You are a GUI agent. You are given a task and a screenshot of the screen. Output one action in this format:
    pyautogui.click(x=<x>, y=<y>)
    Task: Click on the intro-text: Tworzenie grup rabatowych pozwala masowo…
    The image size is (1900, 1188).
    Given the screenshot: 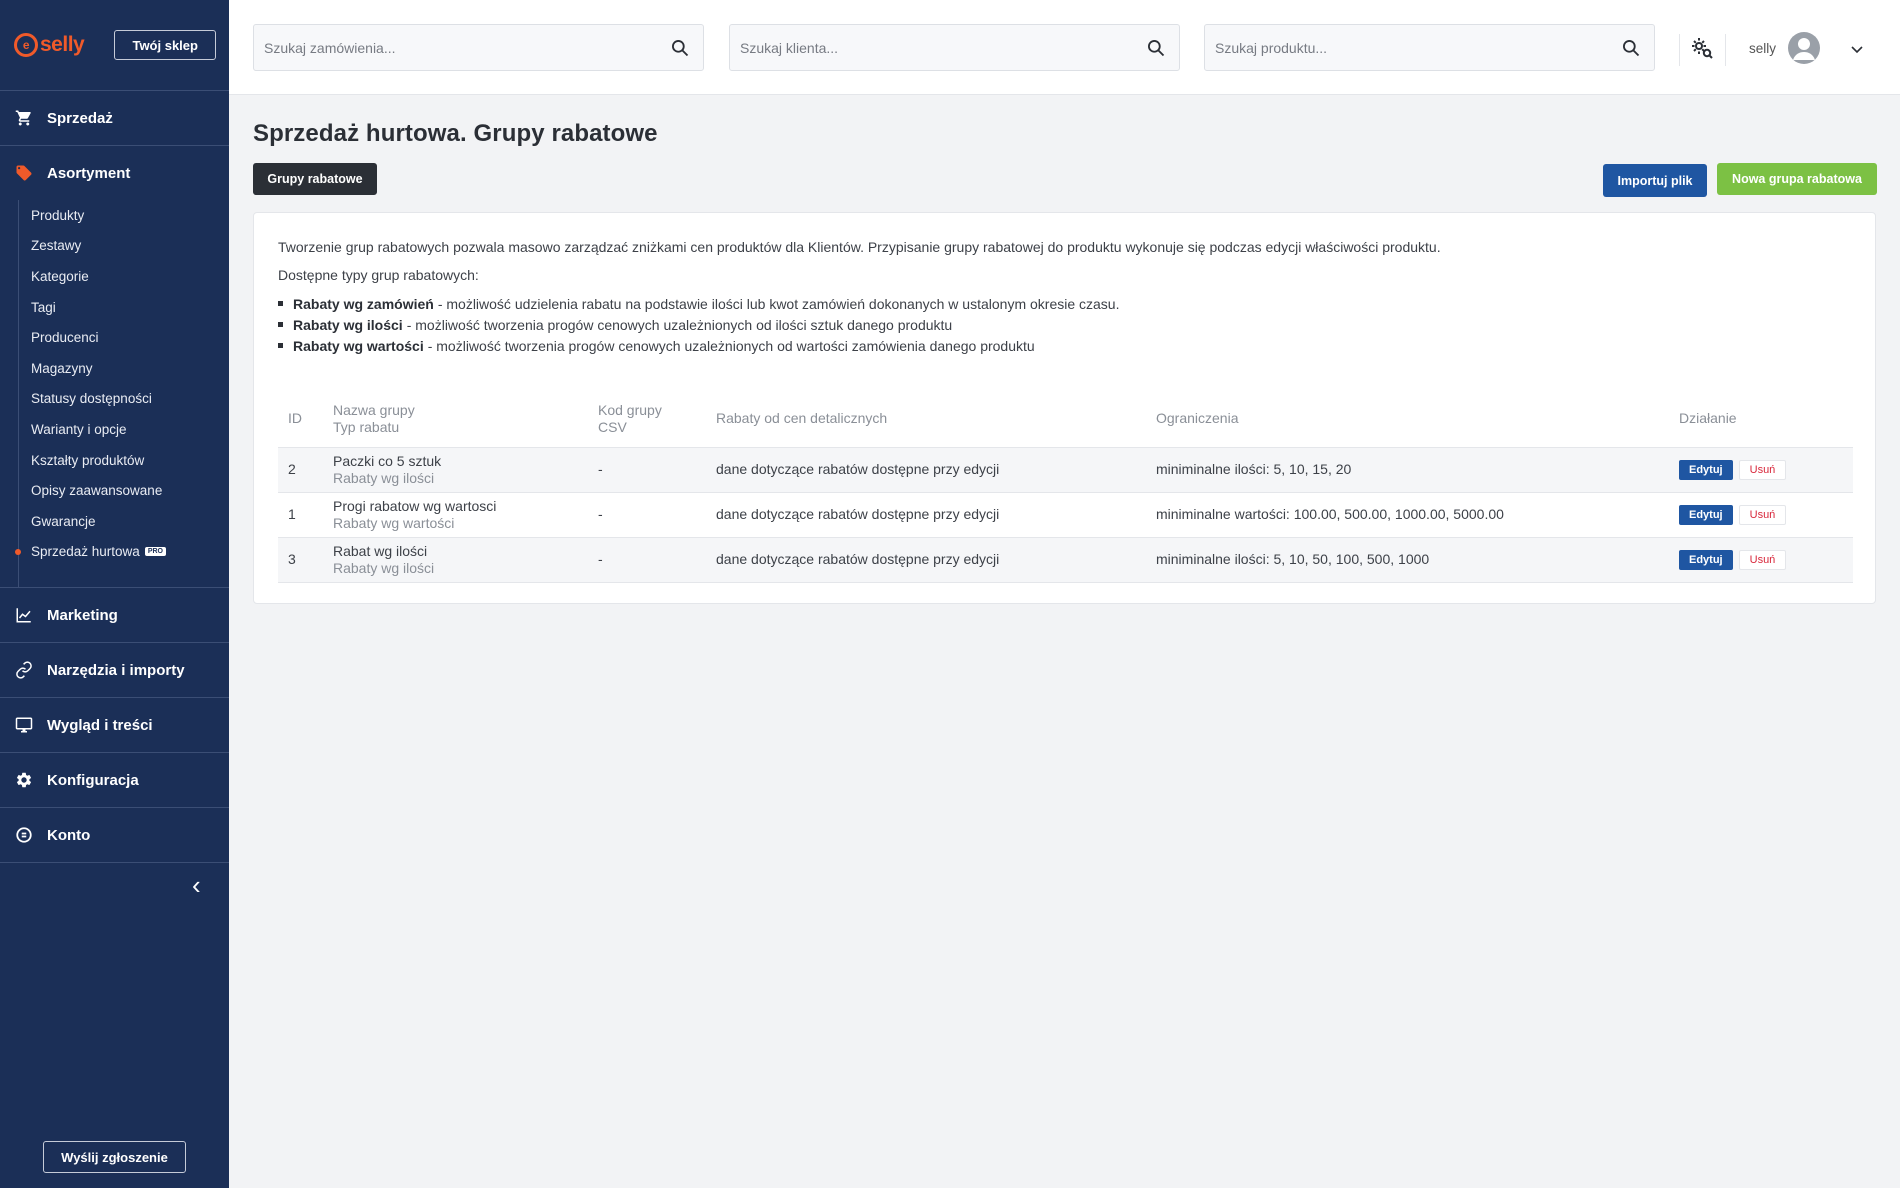 What is the action you would take?
    pyautogui.click(x=859, y=247)
    